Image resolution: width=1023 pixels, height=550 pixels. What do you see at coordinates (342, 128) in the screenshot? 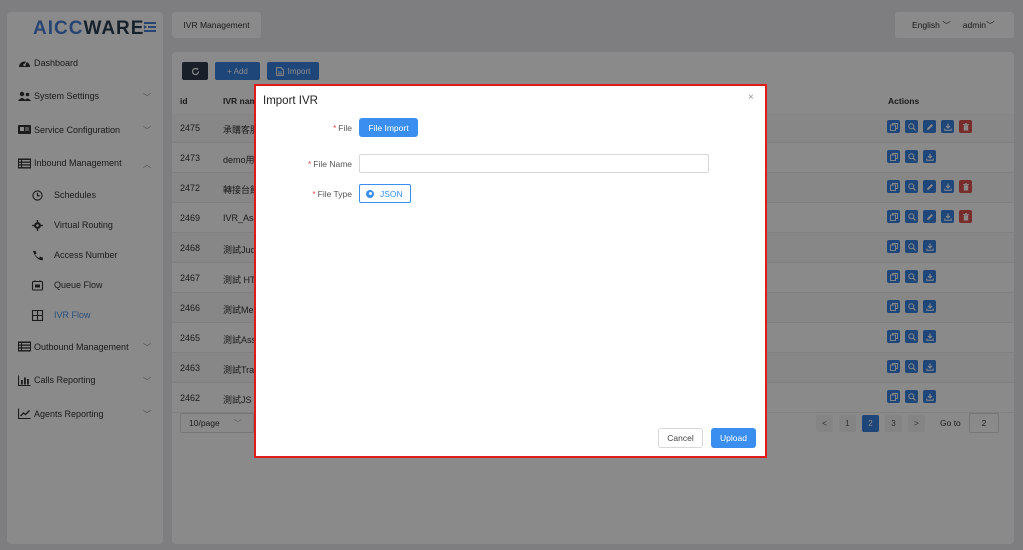
I see `file-label: * File` at bounding box center [342, 128].